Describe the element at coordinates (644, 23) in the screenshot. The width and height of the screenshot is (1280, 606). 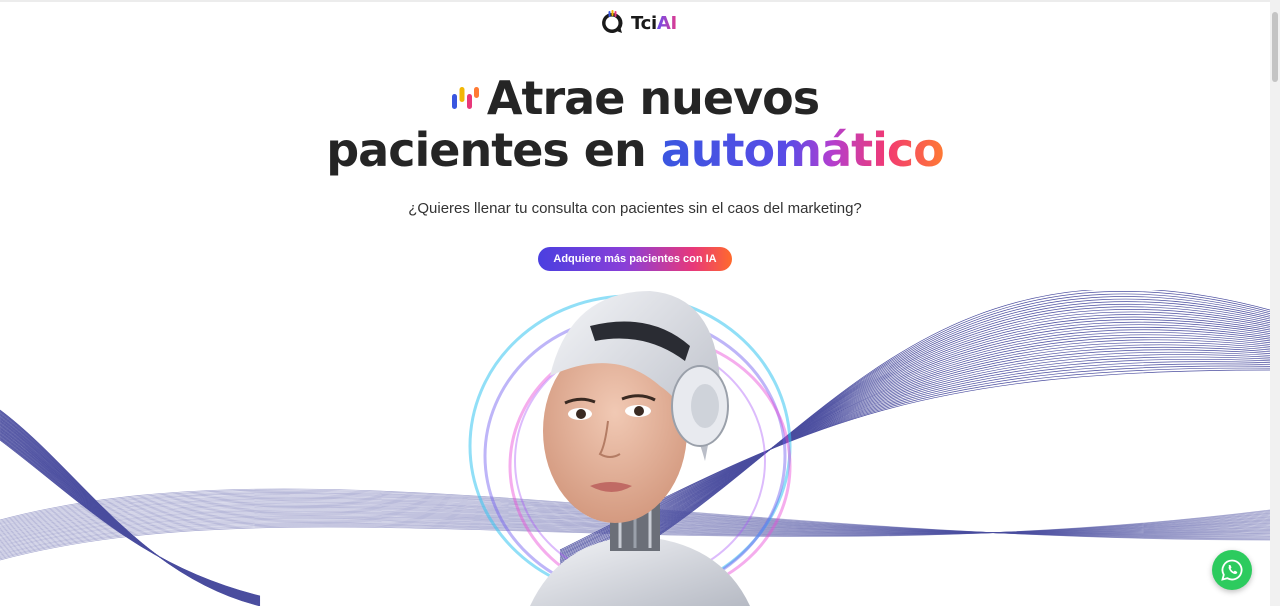
I see `brand-name-prefix: Tci` at that location.